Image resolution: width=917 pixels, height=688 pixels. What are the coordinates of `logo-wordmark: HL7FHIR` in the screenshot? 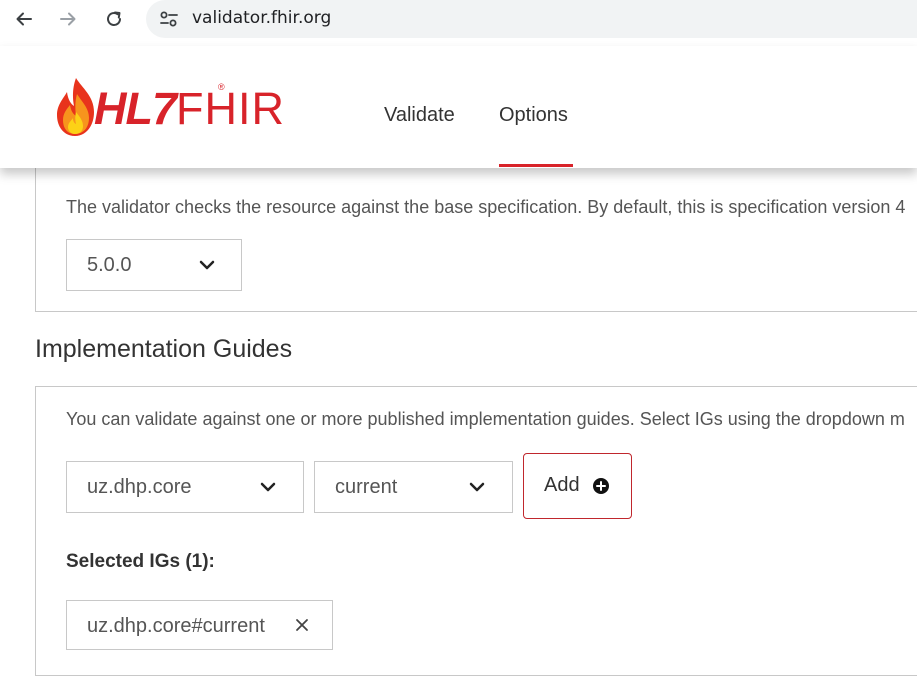 It's located at (189, 109).